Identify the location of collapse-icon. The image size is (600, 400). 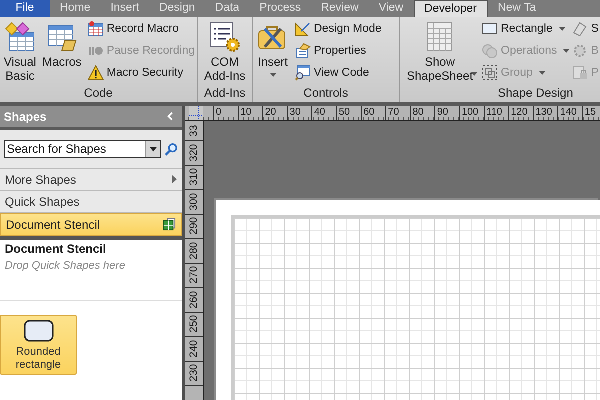
(170, 116).